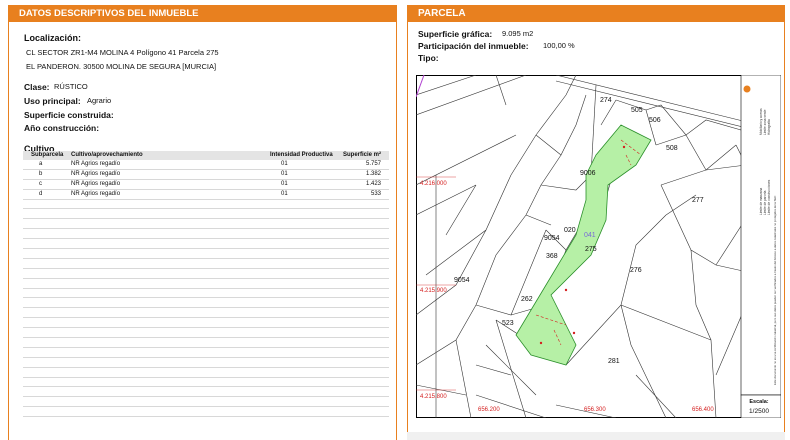 This screenshot has height=440, width=790. I want to click on clase-value: RÚSTICO, so click(71, 86).